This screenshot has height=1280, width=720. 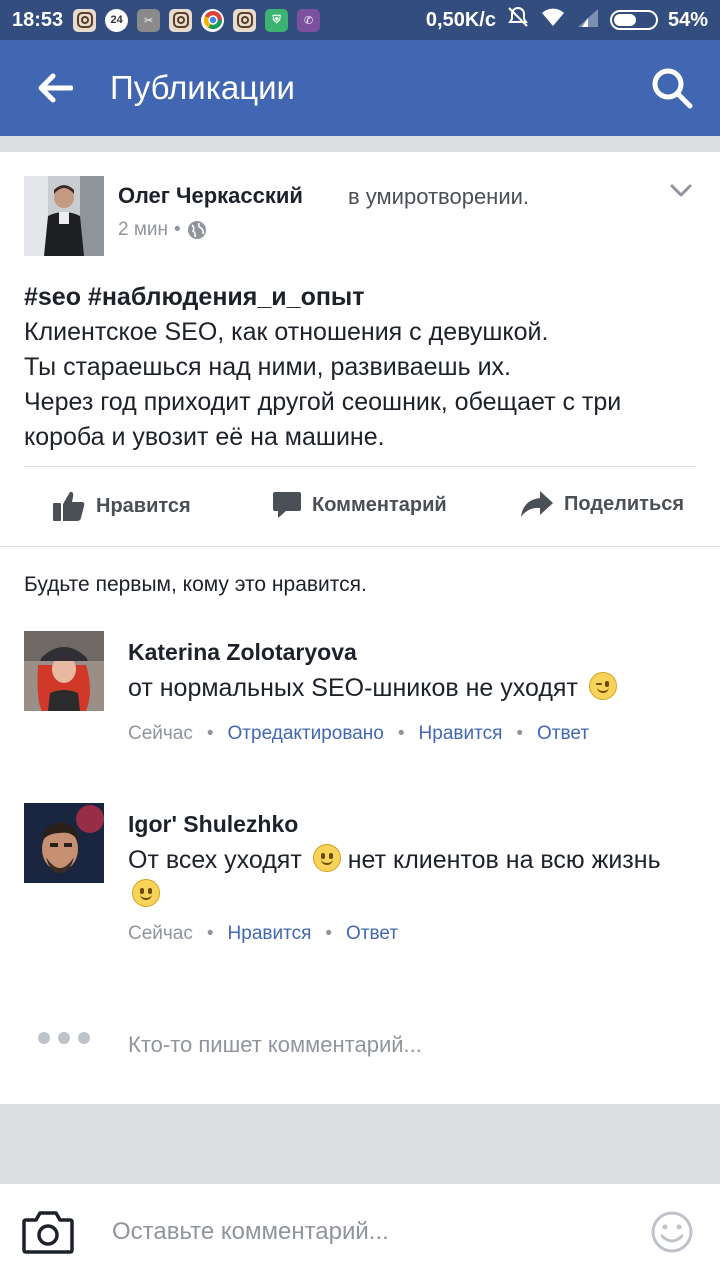 I want to click on comment-button: Комментарий, so click(x=359, y=505).